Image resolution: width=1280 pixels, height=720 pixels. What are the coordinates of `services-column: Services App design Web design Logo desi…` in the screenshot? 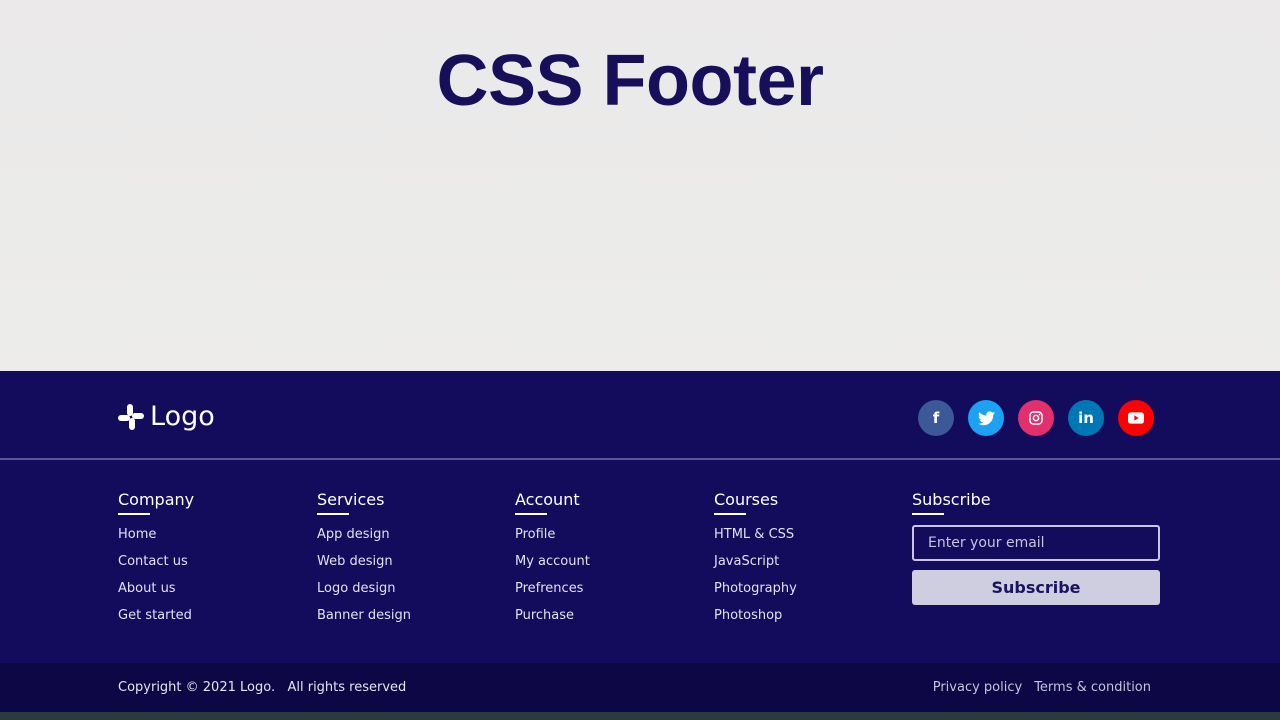 It's located at (364, 561).